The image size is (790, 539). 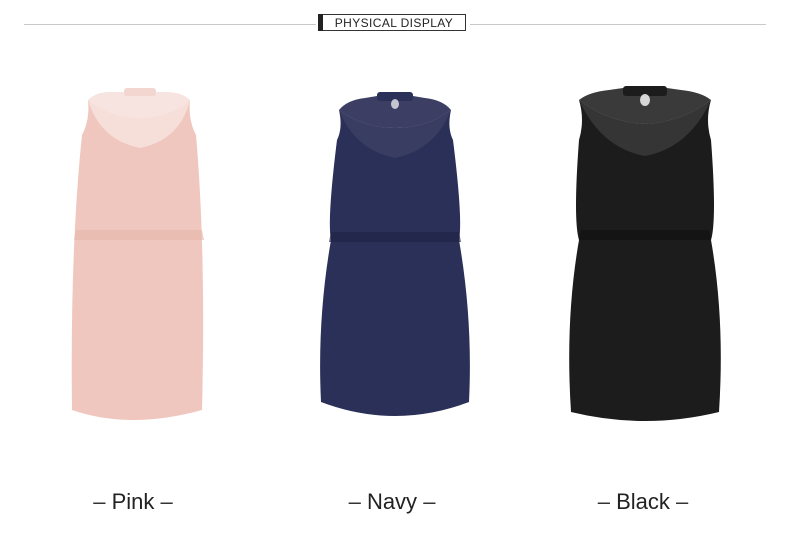 I want to click on color-caption-black: – Black –, so click(x=643, y=502).